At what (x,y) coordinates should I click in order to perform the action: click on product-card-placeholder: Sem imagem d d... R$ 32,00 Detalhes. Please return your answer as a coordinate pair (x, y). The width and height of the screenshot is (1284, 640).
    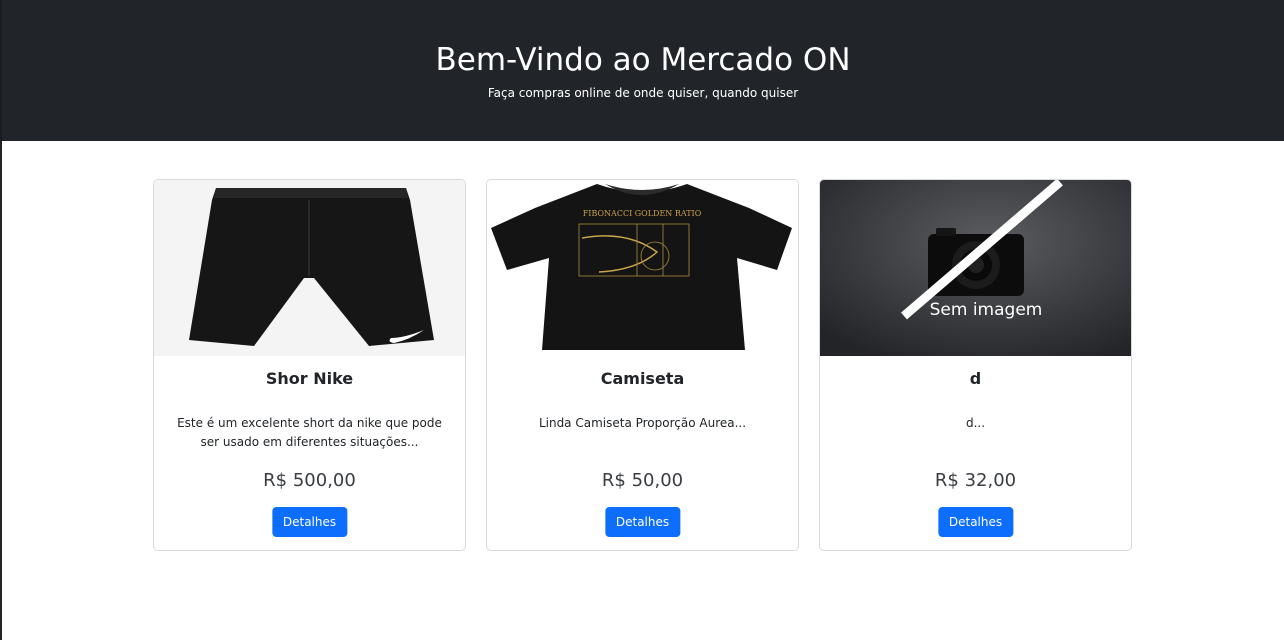
    Looking at the image, I should click on (975, 365).